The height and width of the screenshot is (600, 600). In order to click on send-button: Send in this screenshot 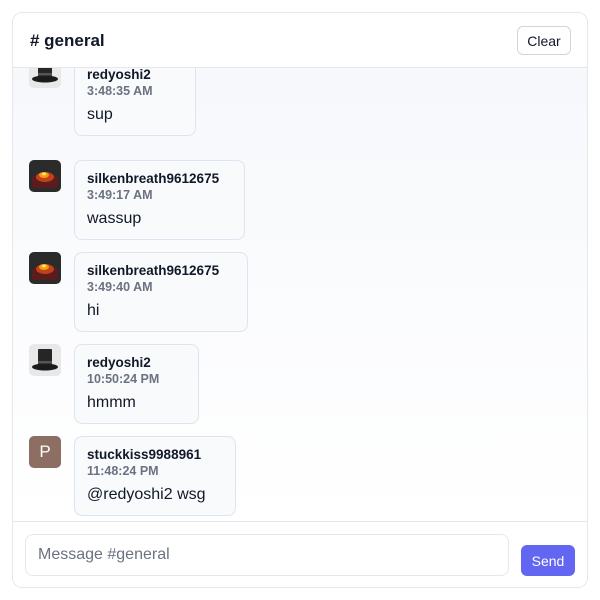, I will do `click(548, 560)`.